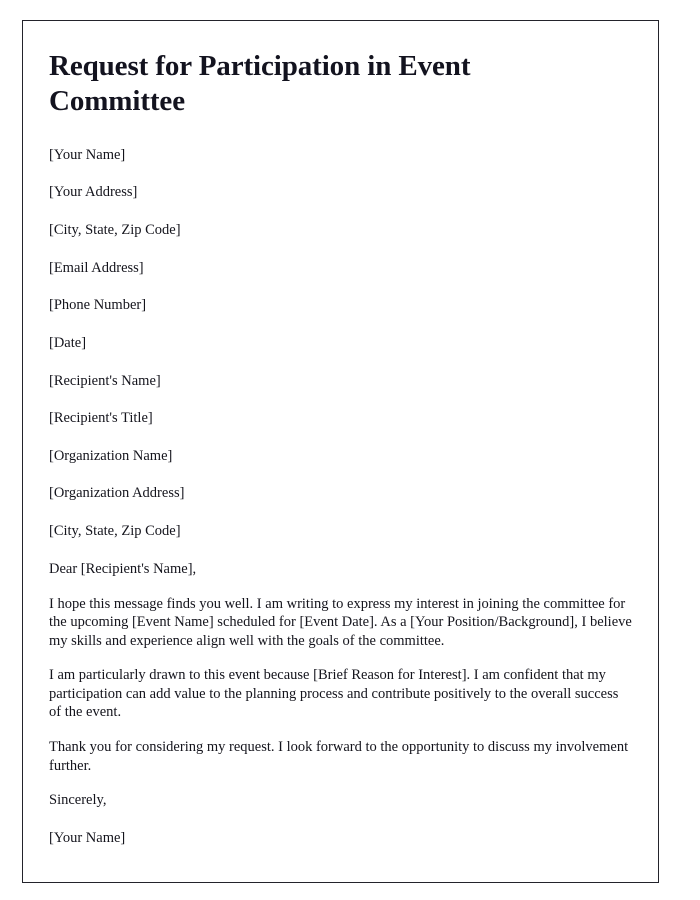 This screenshot has height=900, width=700. What do you see at coordinates (93, 192) in the screenshot?
I see `sender-field-your-address: [Your Address]` at bounding box center [93, 192].